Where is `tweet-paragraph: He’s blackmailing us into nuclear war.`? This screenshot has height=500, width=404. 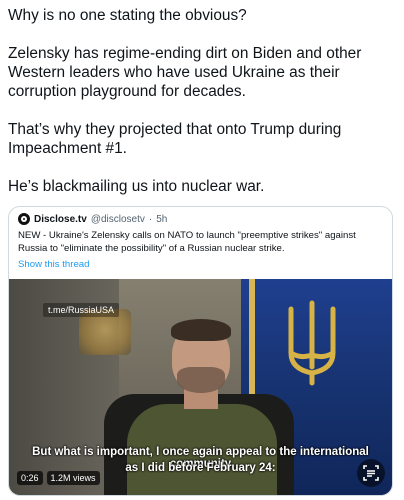 tweet-paragraph: He’s blackmailing us into nuclear war. is located at coordinates (136, 186).